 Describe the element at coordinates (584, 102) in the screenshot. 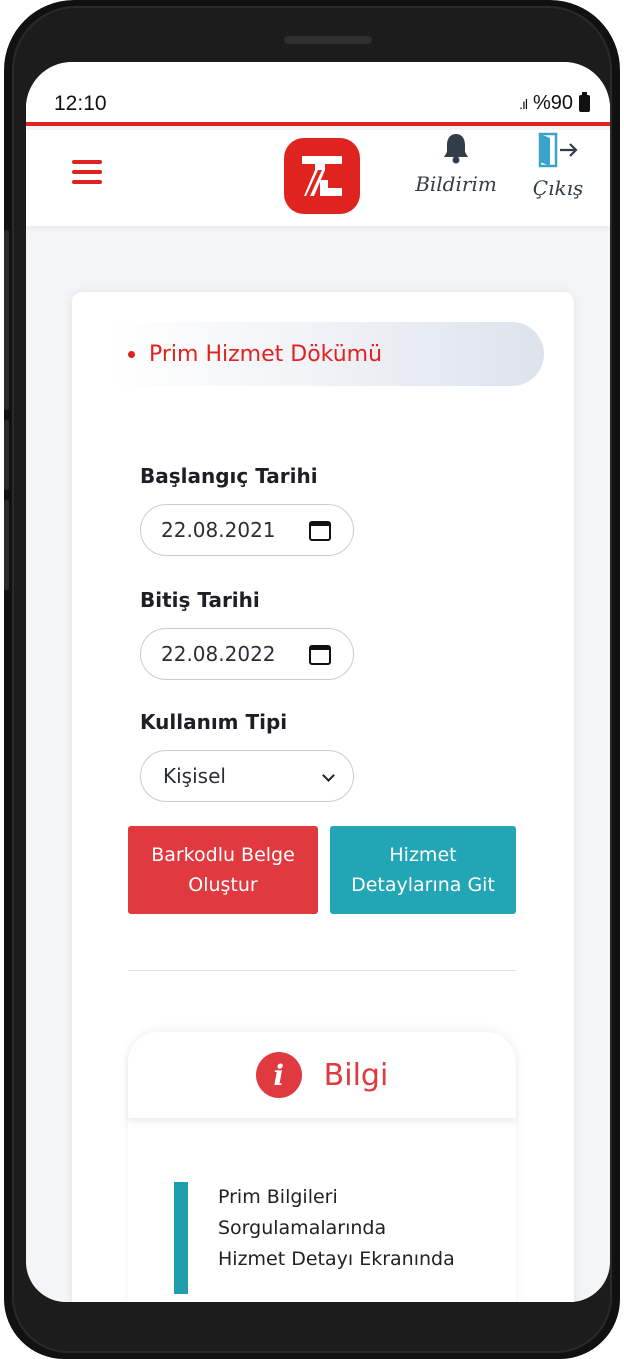

I see `battery-icon` at that location.